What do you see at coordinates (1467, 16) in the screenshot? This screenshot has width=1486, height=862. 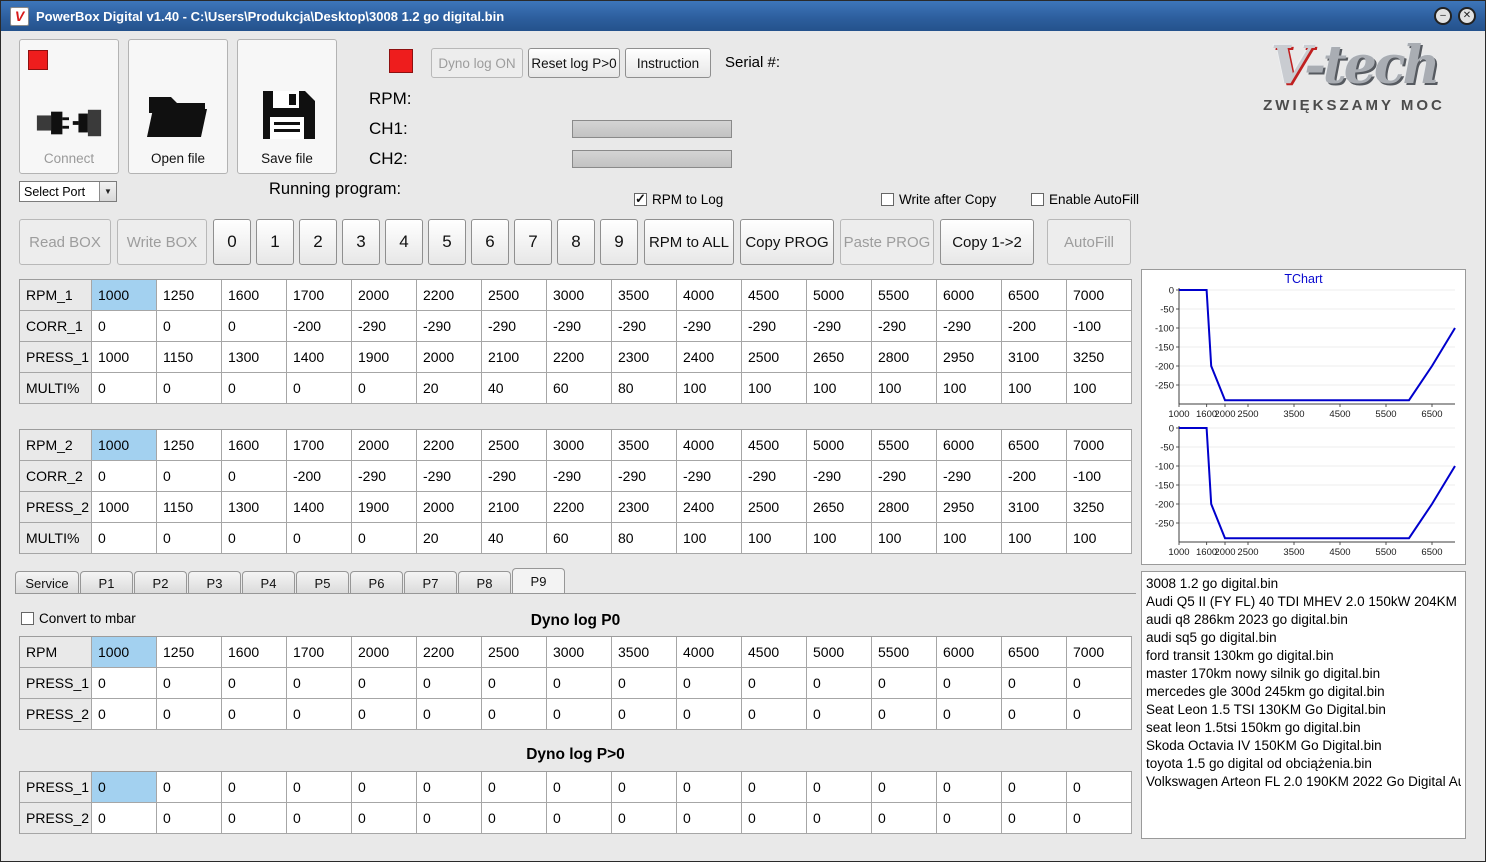 I see `close-button: ✕` at bounding box center [1467, 16].